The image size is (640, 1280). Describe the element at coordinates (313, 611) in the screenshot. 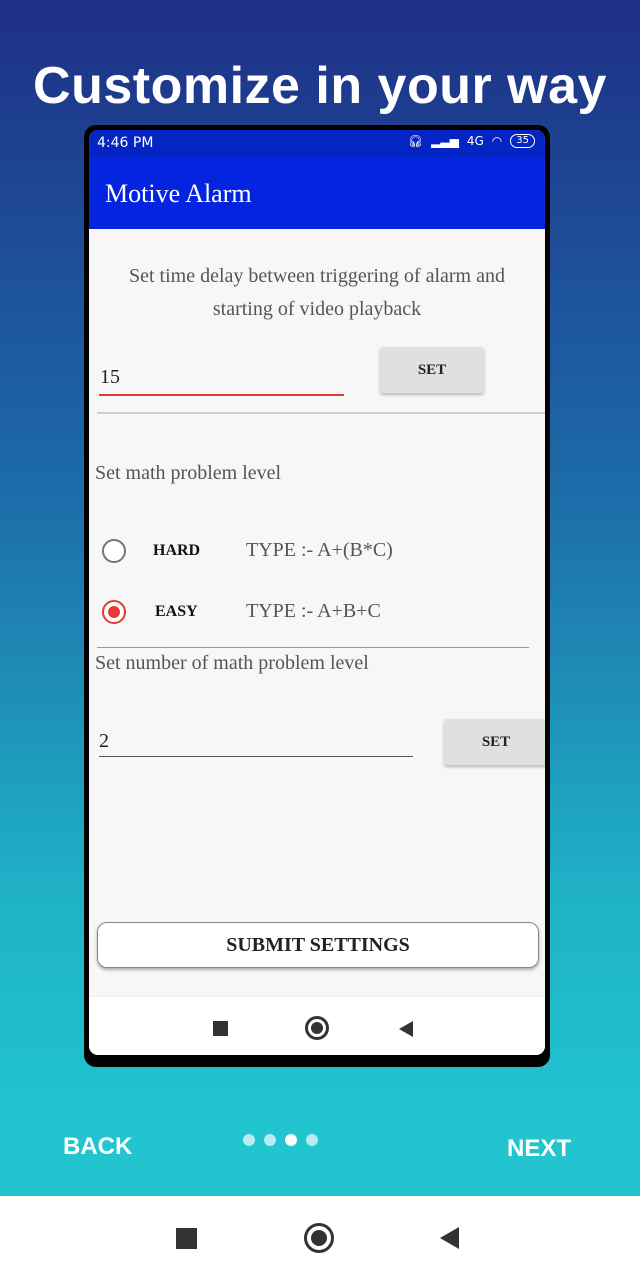

I see `option-easy-type: TYPE :- A+B+C` at that location.